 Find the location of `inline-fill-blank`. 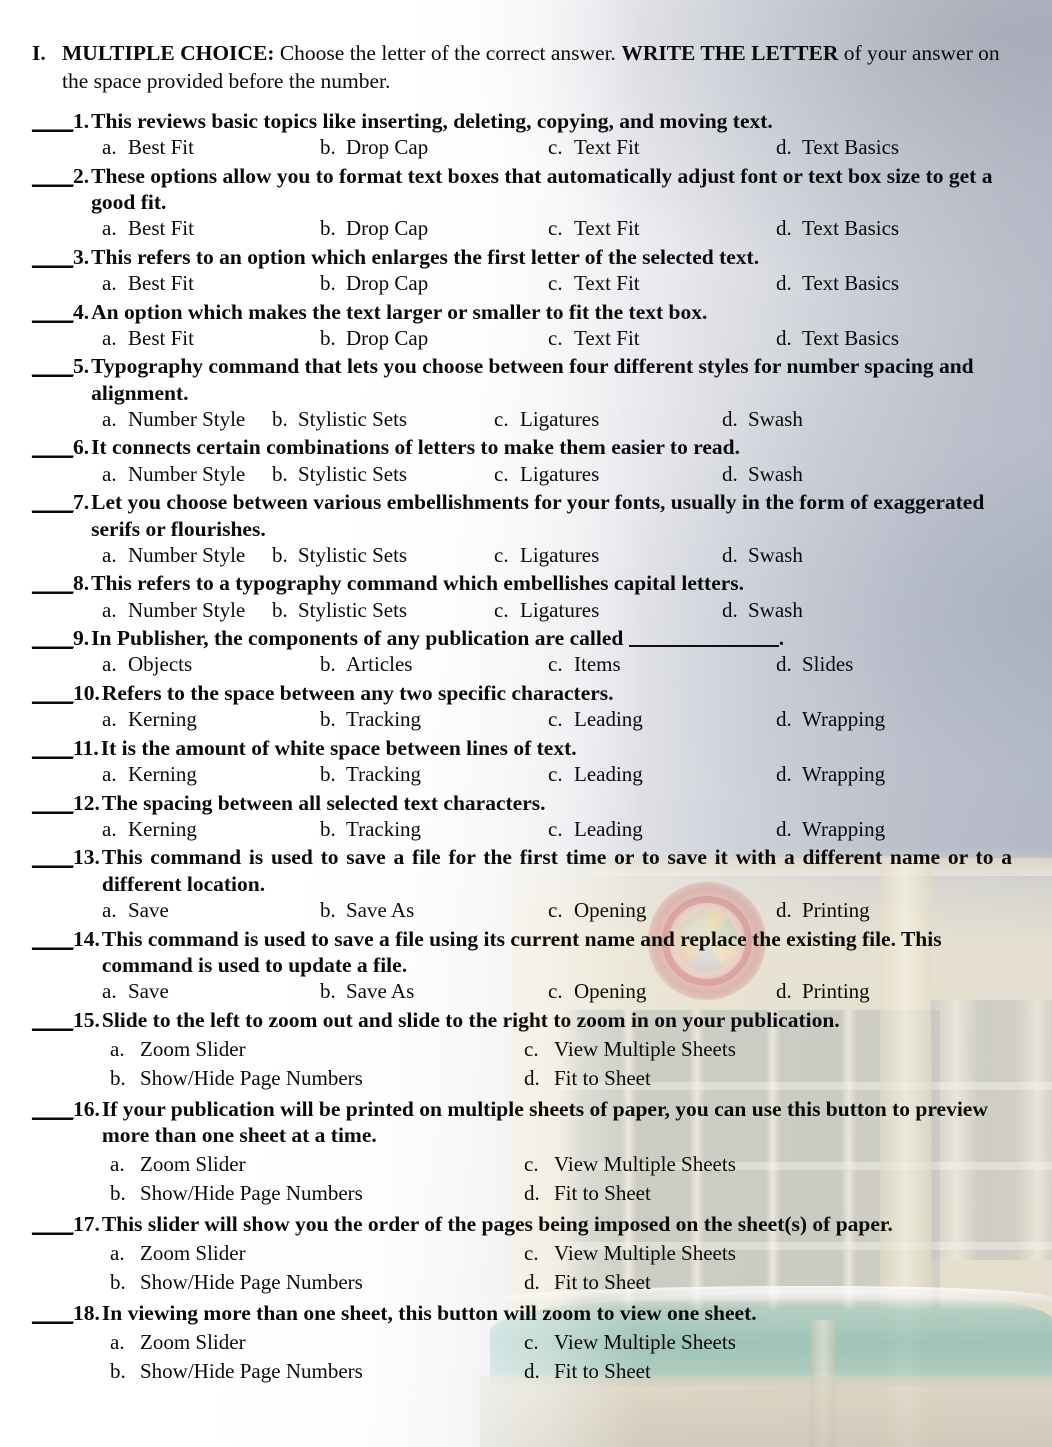

inline-fill-blank is located at coordinates (703, 646).